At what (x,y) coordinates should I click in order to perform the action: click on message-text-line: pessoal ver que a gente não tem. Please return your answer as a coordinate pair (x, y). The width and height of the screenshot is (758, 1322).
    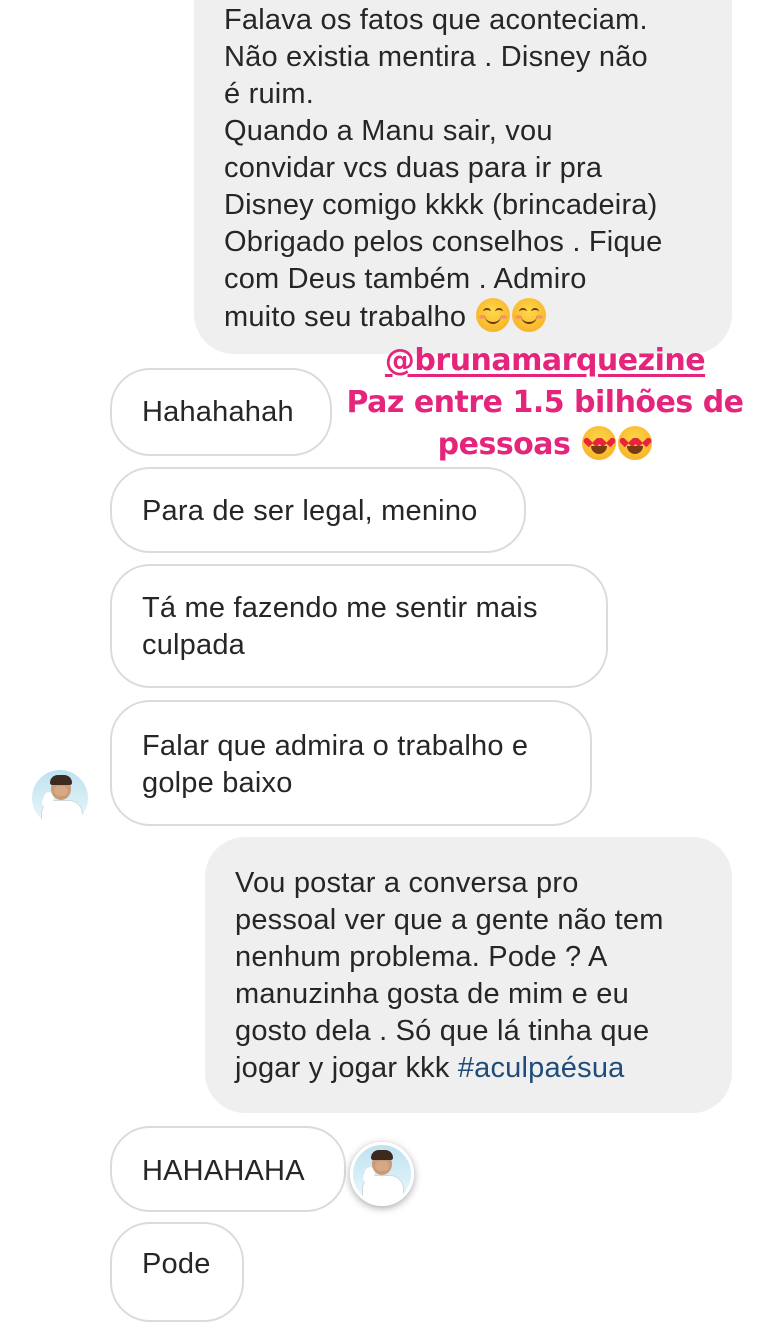
    Looking at the image, I should click on (449, 920).